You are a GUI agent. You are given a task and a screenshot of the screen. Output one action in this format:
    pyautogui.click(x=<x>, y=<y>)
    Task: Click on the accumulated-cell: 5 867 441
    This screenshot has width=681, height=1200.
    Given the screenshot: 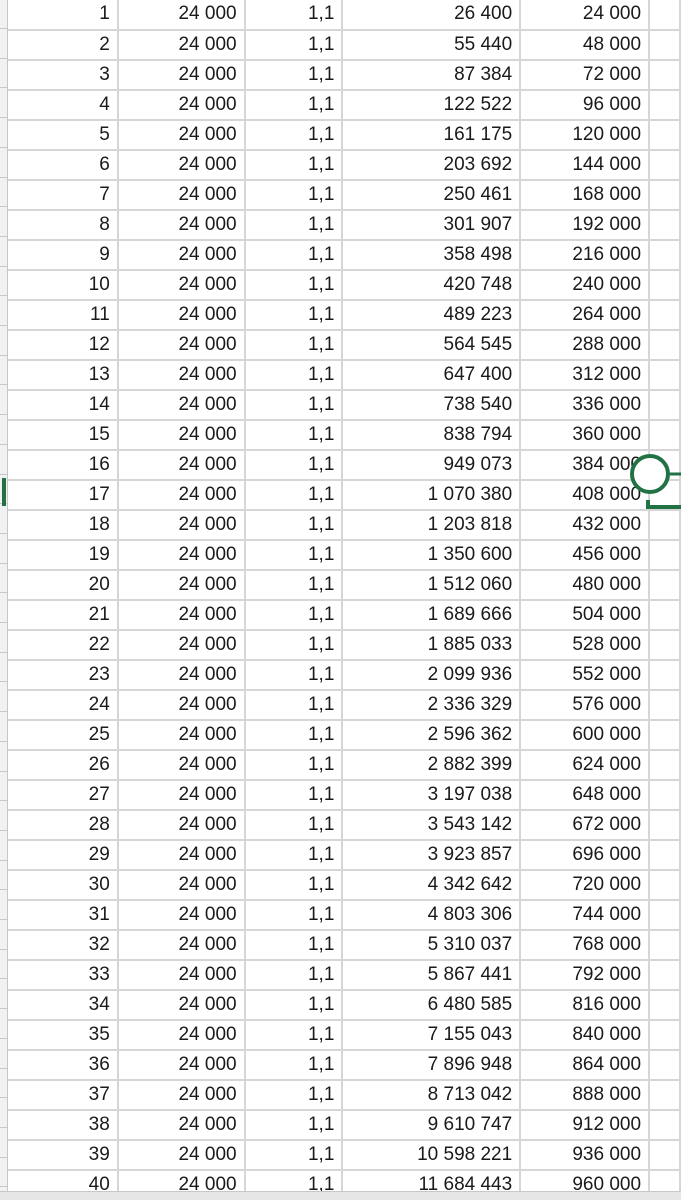 What is the action you would take?
    pyautogui.click(x=432, y=975)
    